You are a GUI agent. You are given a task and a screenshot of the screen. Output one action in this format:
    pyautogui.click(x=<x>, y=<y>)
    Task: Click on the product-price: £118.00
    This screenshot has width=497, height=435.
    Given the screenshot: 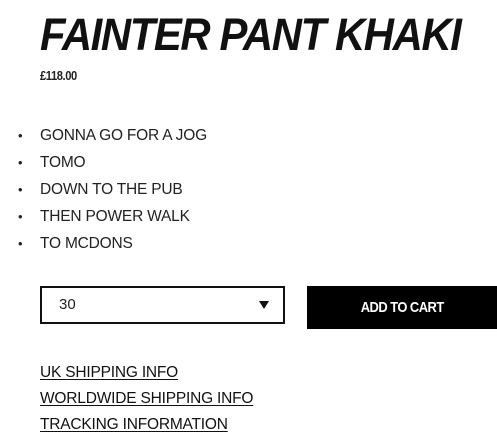 What is the action you would take?
    pyautogui.click(x=58, y=75)
    